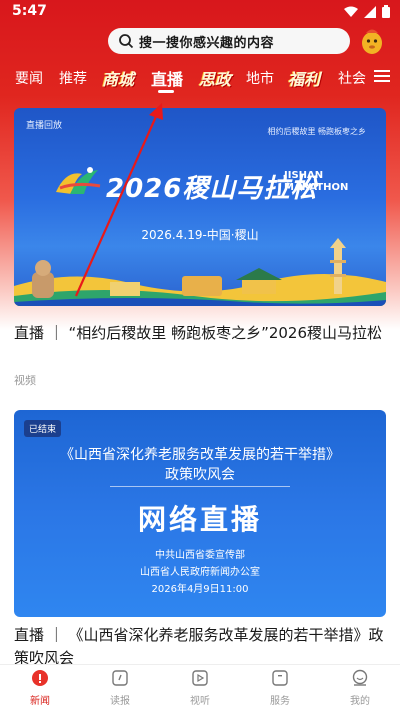 This screenshot has height=710, width=400. Describe the element at coordinates (352, 78) in the screenshot. I see `tab-shehui: 社会` at that location.